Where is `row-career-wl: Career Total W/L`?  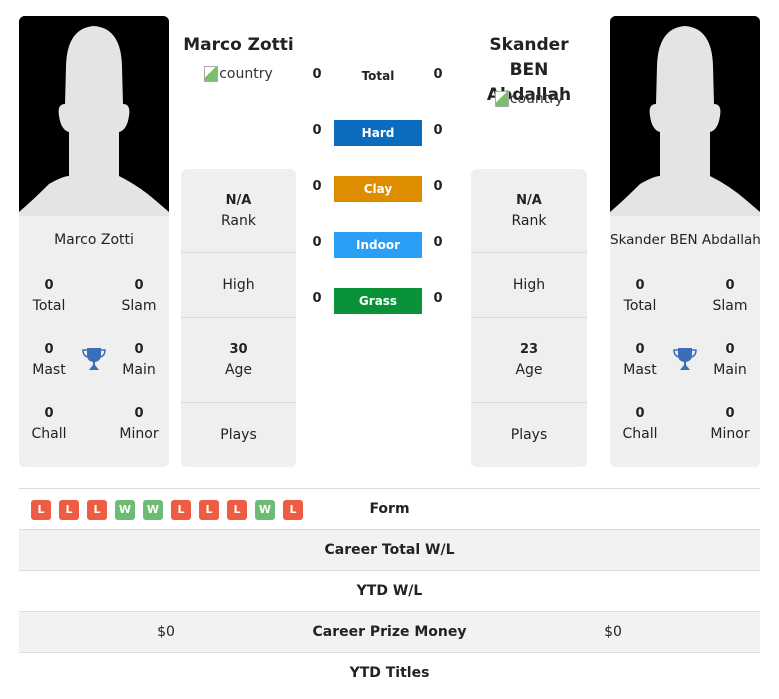 row-career-wl: Career Total W/L is located at coordinates (389, 549).